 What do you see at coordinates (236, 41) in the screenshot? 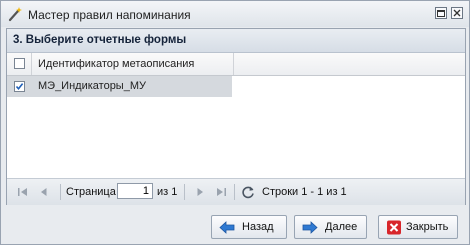
I see `step-header: 3. Выберите отчетные формы` at bounding box center [236, 41].